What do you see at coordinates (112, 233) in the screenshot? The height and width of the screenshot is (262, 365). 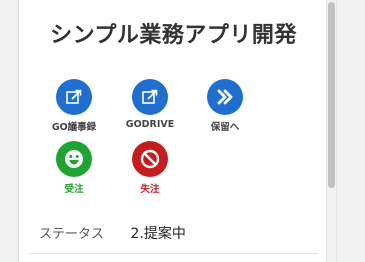 I see `status-field: ステータス 2.提案中` at bounding box center [112, 233].